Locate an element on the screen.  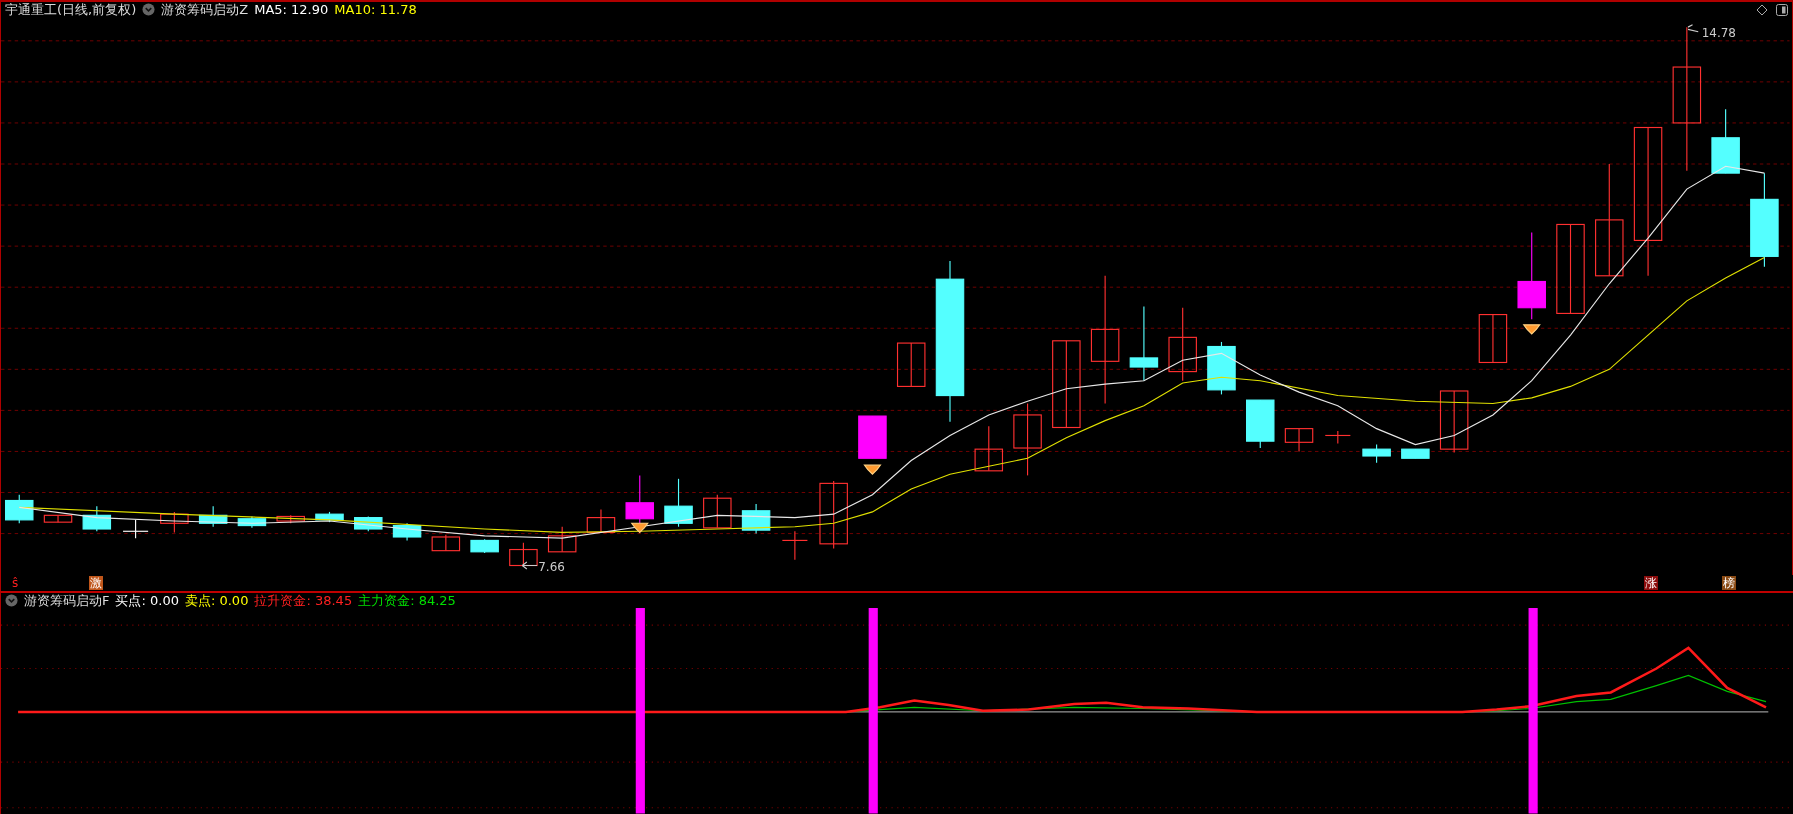
legend-value: 拉升资金: 38.45 is located at coordinates (303, 600).